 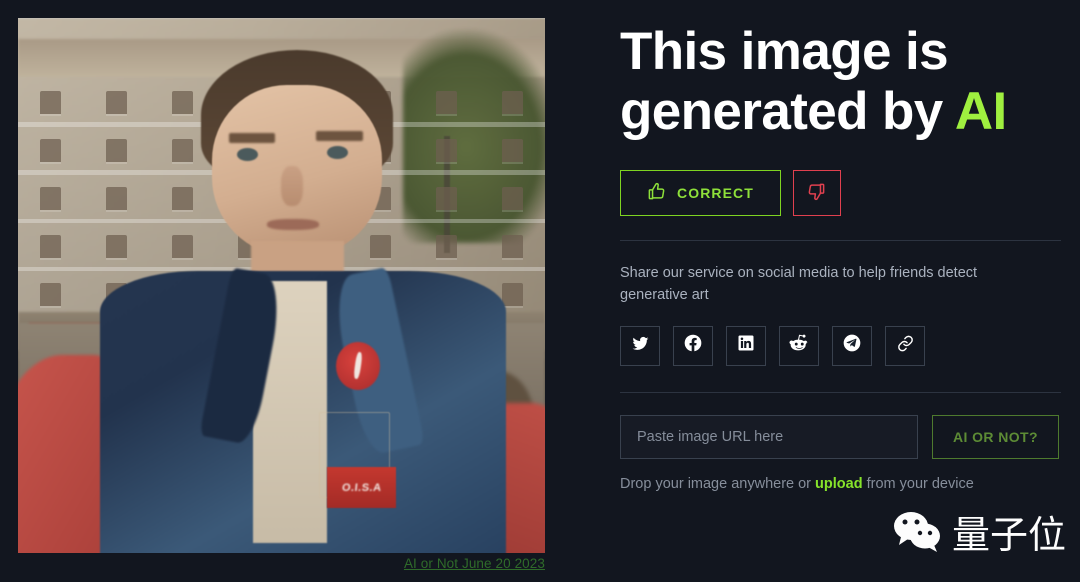 What do you see at coordinates (842, 192) in the screenshot?
I see `verdict-feedback-row: CORRECT` at bounding box center [842, 192].